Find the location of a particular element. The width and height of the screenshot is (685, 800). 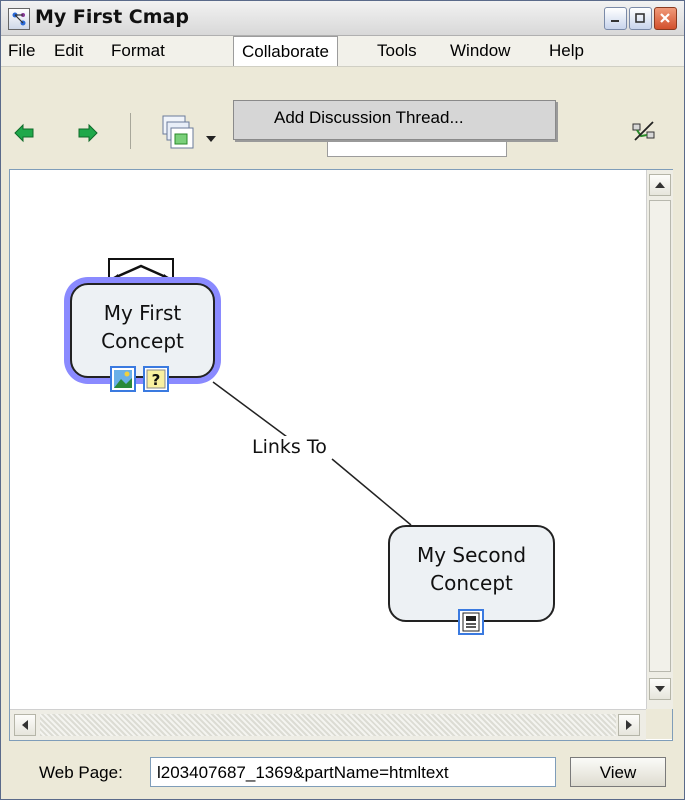

toolbar-search-field is located at coordinates (417, 148).